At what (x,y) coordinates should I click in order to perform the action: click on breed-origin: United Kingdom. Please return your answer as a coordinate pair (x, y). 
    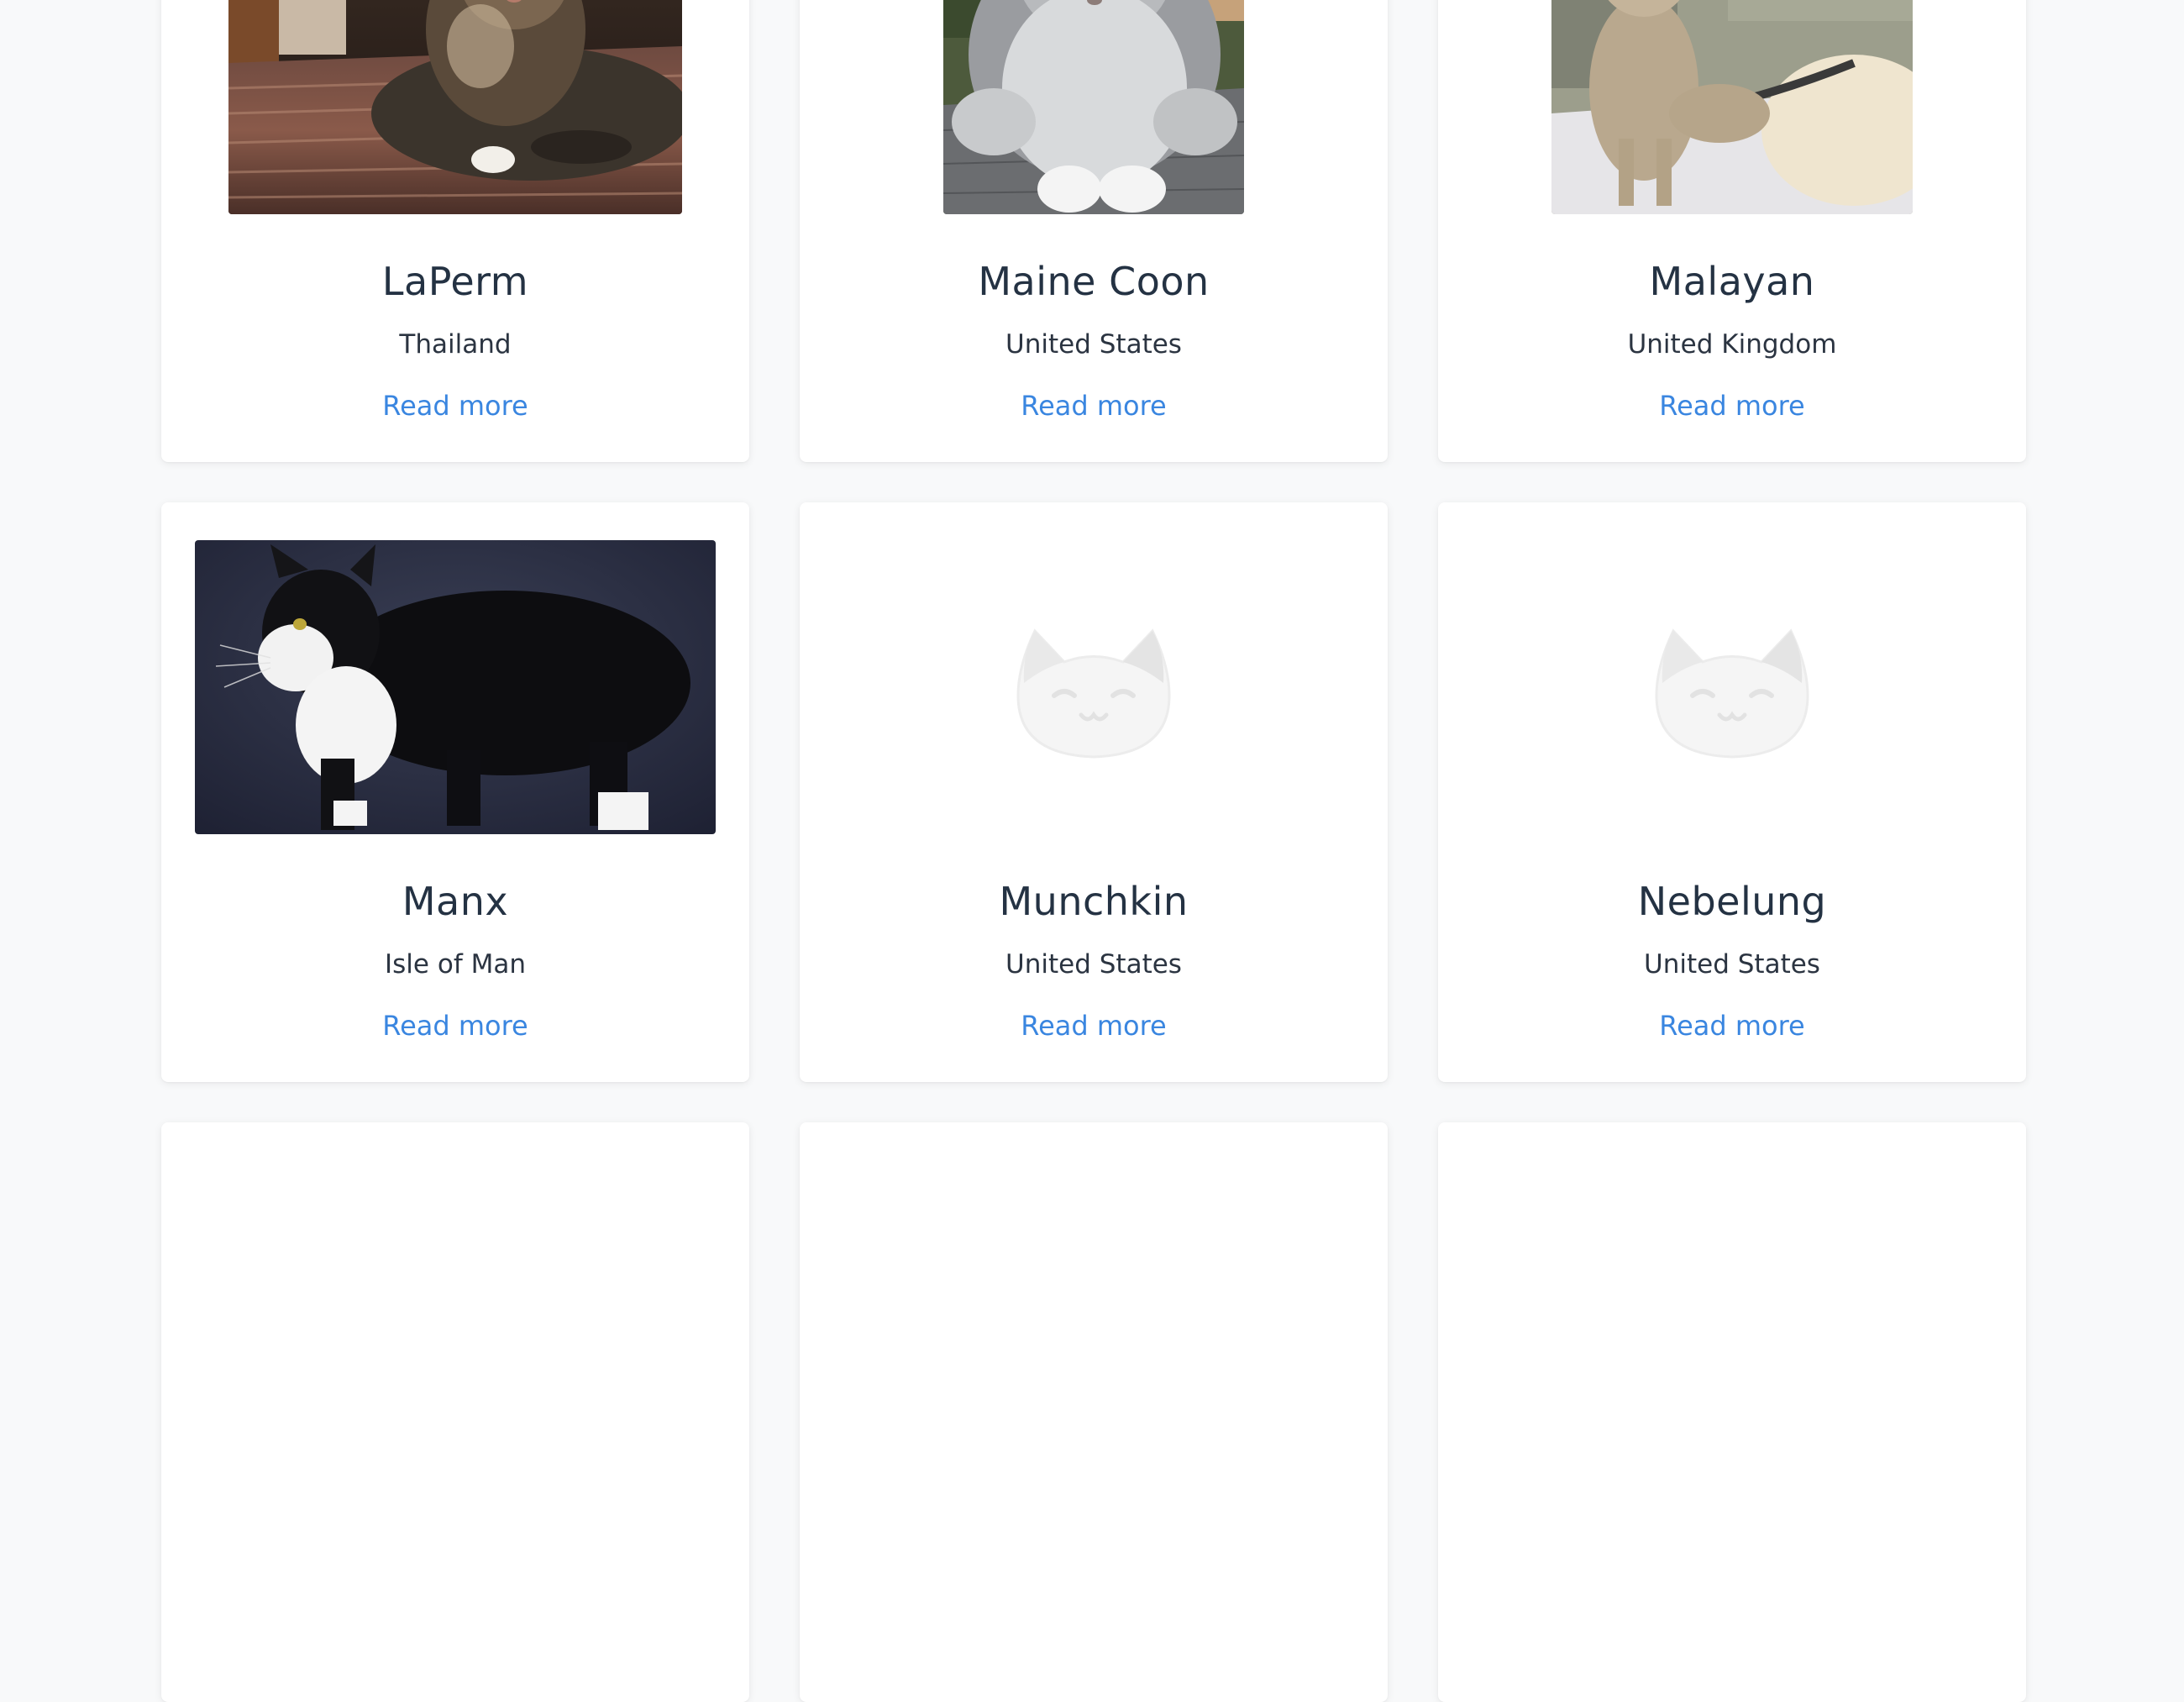
    Looking at the image, I should click on (1732, 344).